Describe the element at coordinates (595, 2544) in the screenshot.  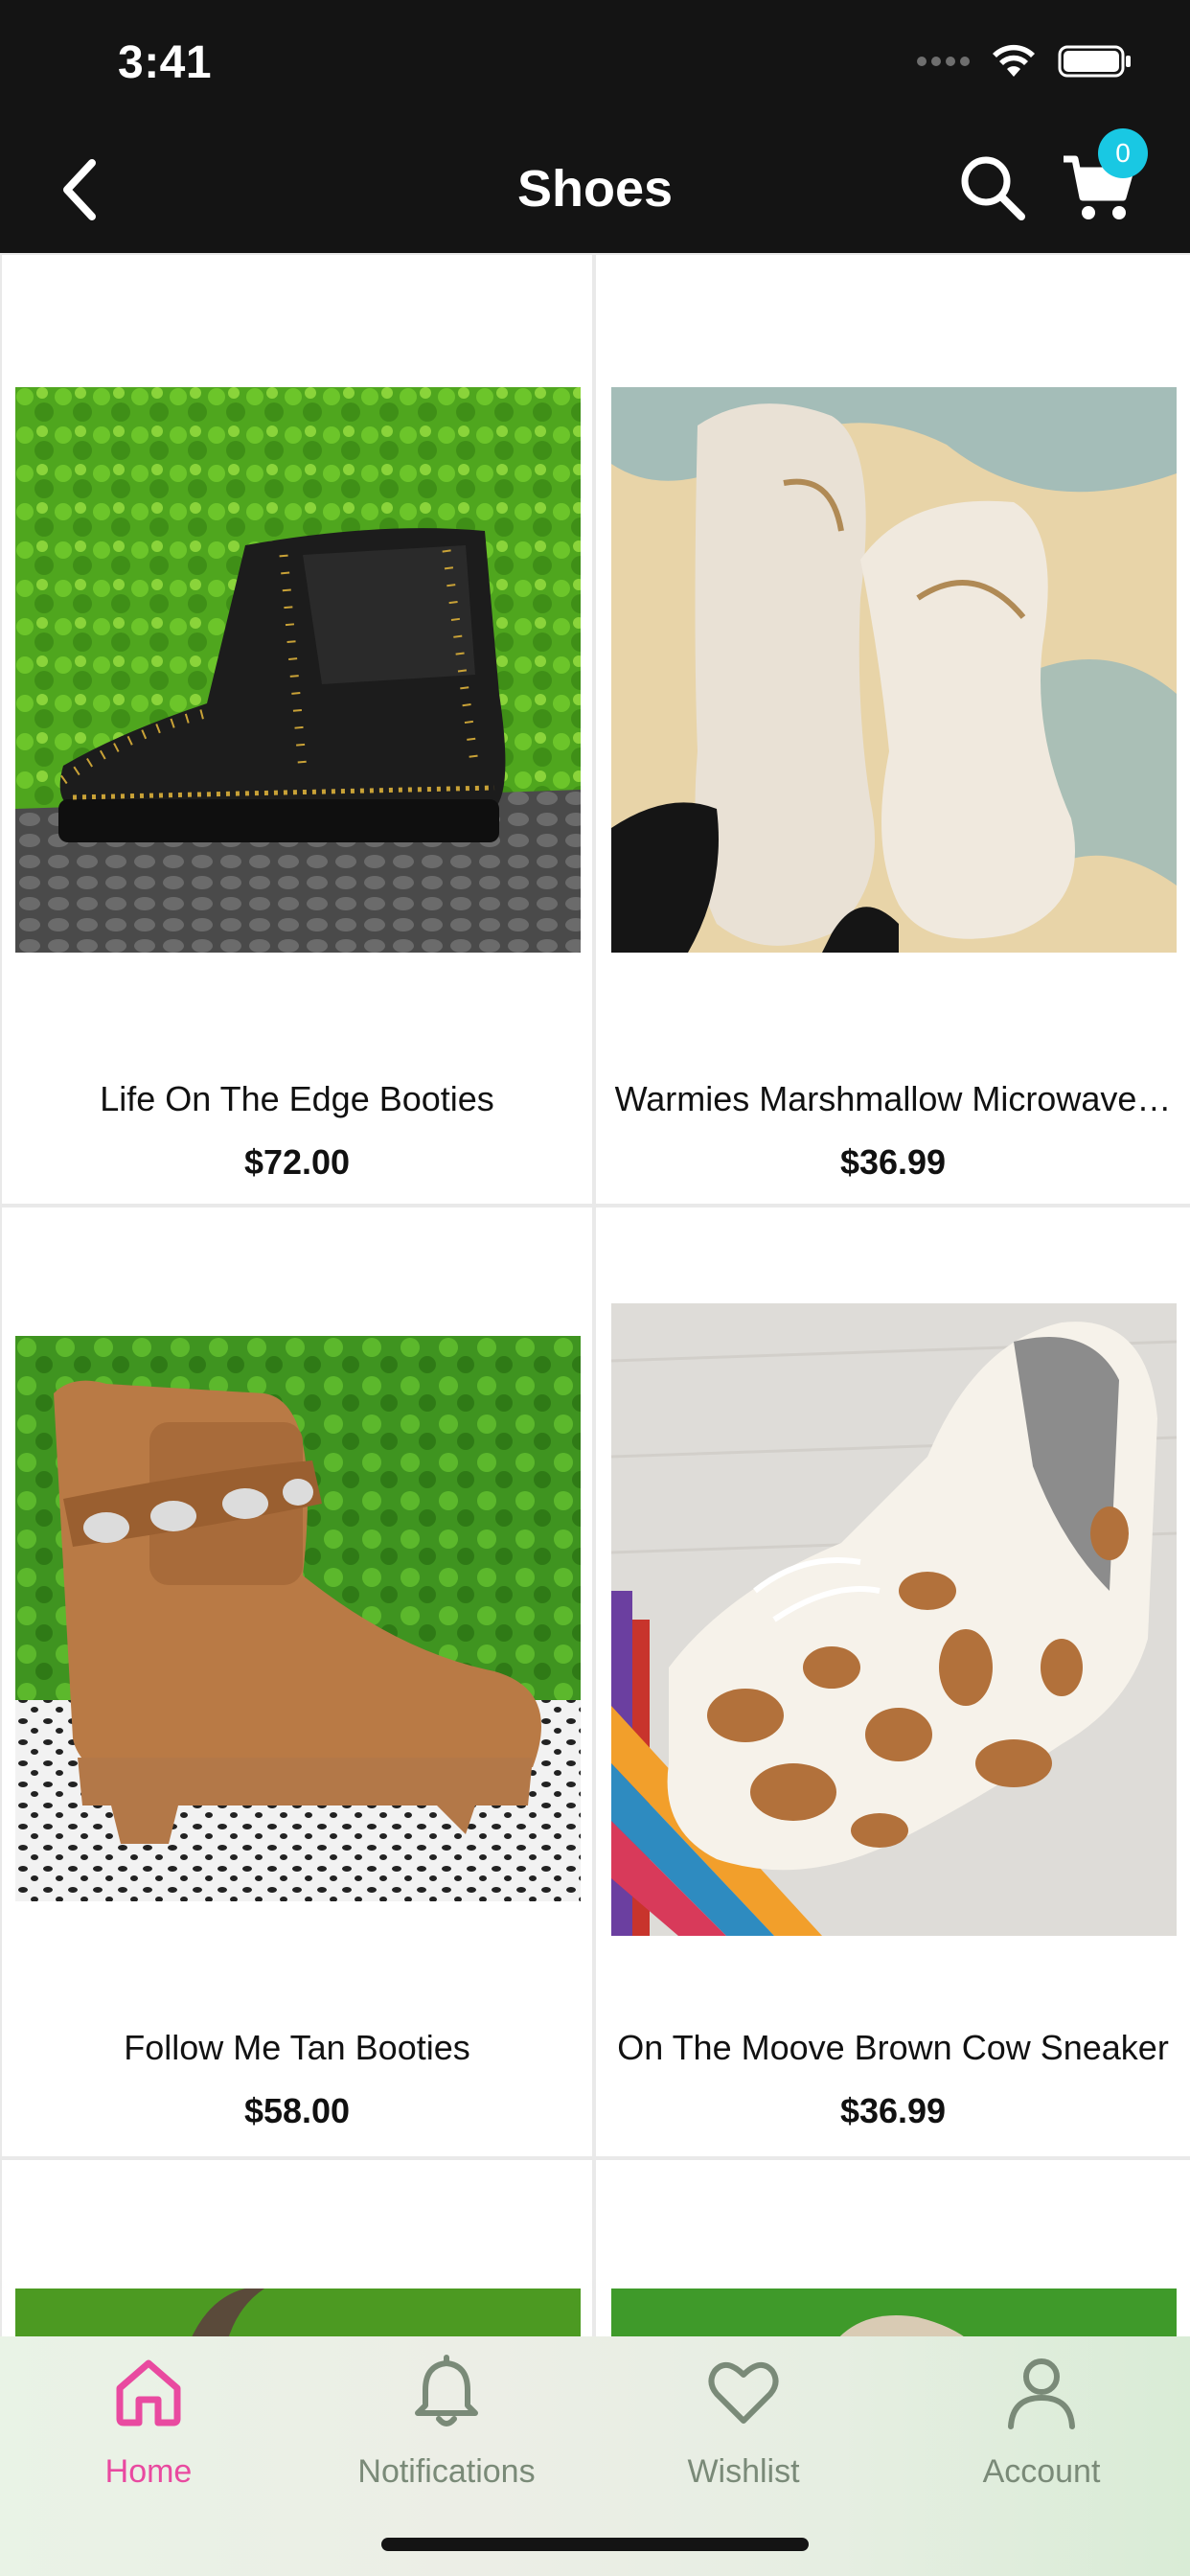
I see `home-indicator` at that location.